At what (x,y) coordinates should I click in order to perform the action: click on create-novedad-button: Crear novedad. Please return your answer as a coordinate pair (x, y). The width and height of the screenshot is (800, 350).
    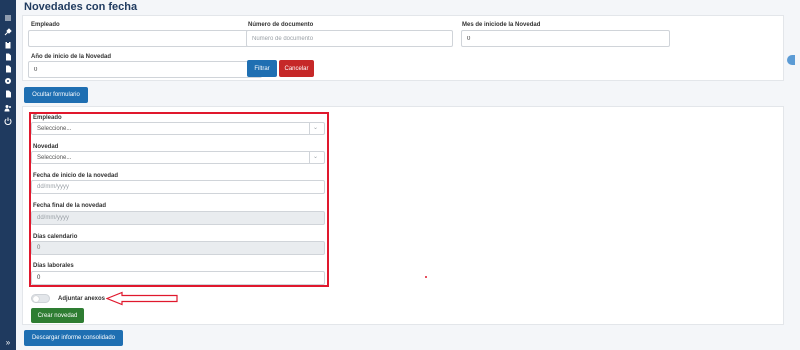
    Looking at the image, I should click on (57, 315).